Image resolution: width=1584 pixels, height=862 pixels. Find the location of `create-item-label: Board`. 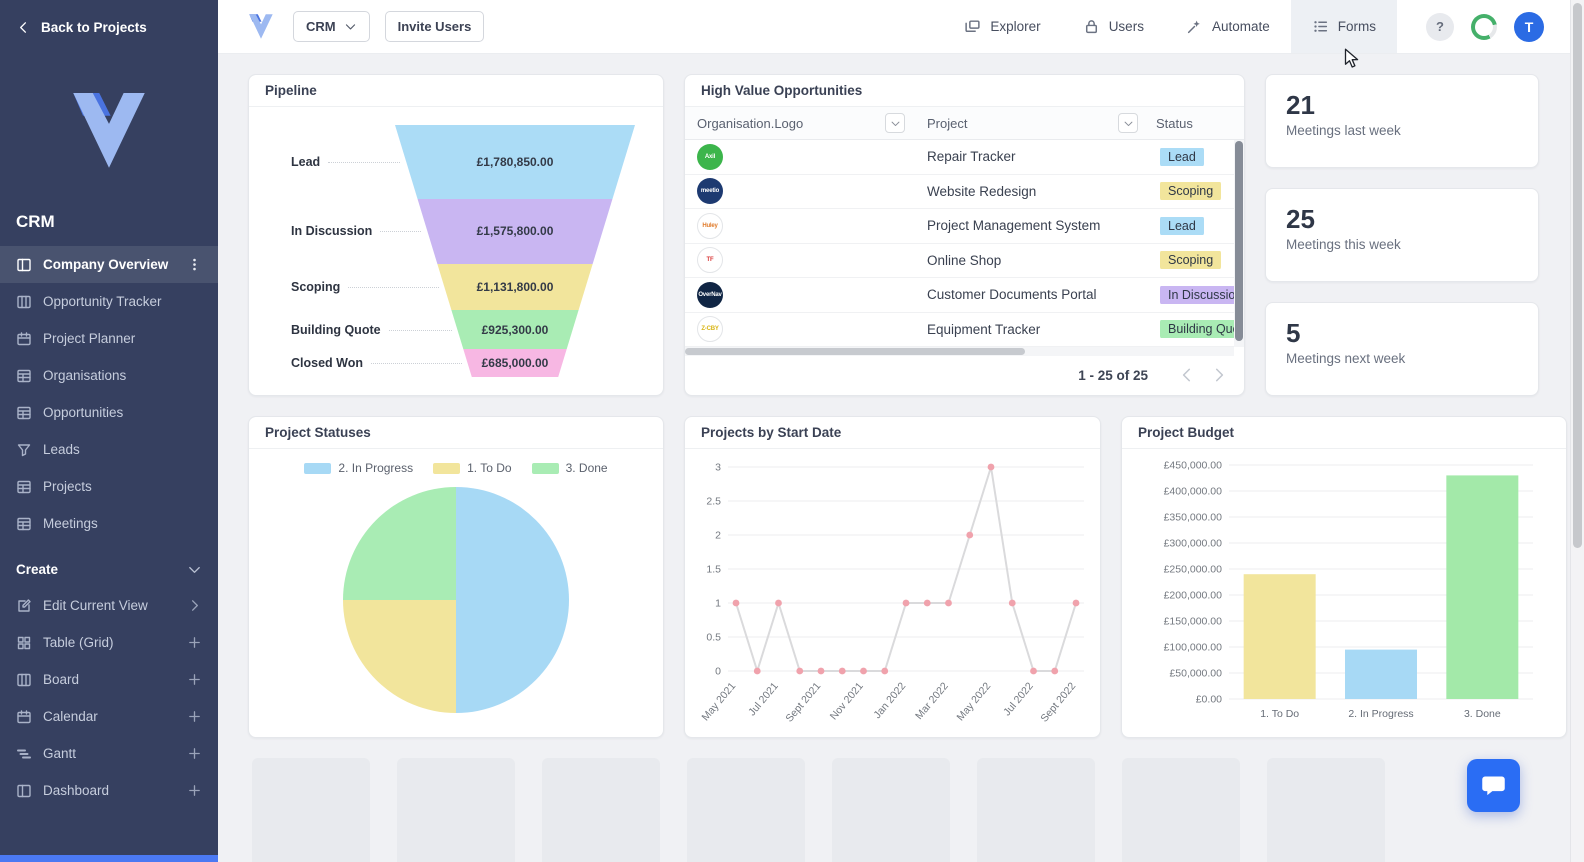

create-item-label: Board is located at coordinates (61, 679).